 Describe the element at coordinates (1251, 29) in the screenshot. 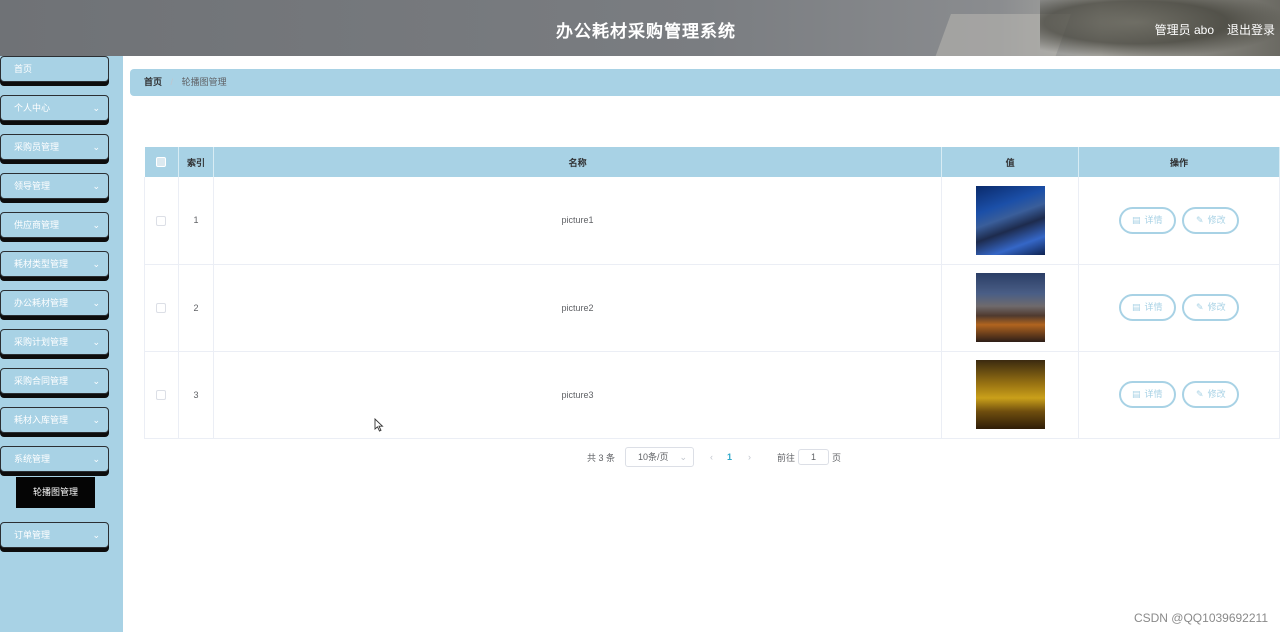

I see `logout-link: 退出登录` at that location.